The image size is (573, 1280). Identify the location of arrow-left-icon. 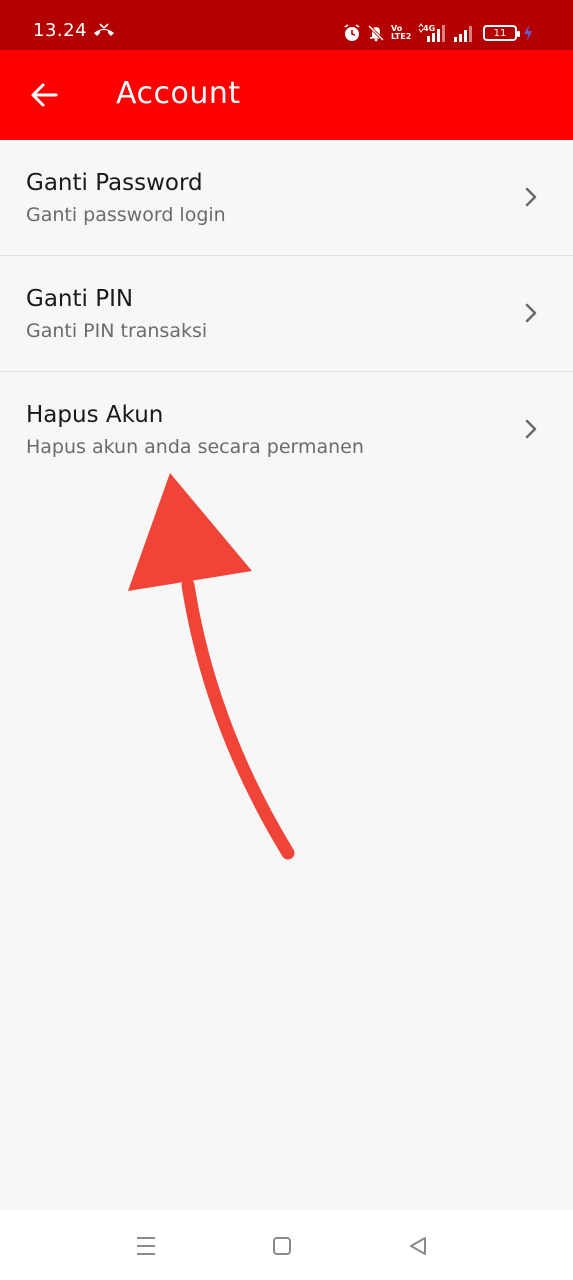
(44, 95).